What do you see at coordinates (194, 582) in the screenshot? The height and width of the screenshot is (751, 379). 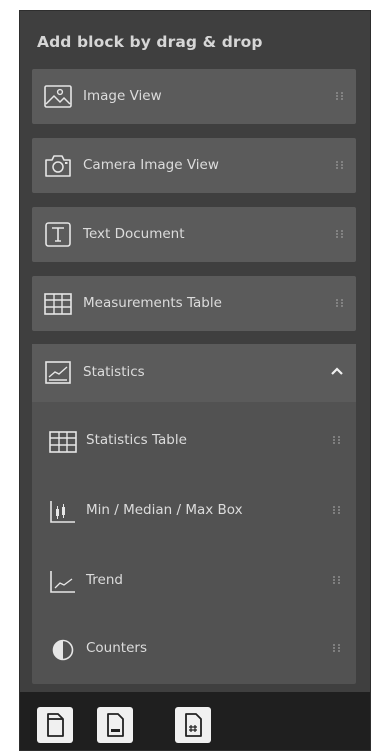 I see `block-trend: Trend` at bounding box center [194, 582].